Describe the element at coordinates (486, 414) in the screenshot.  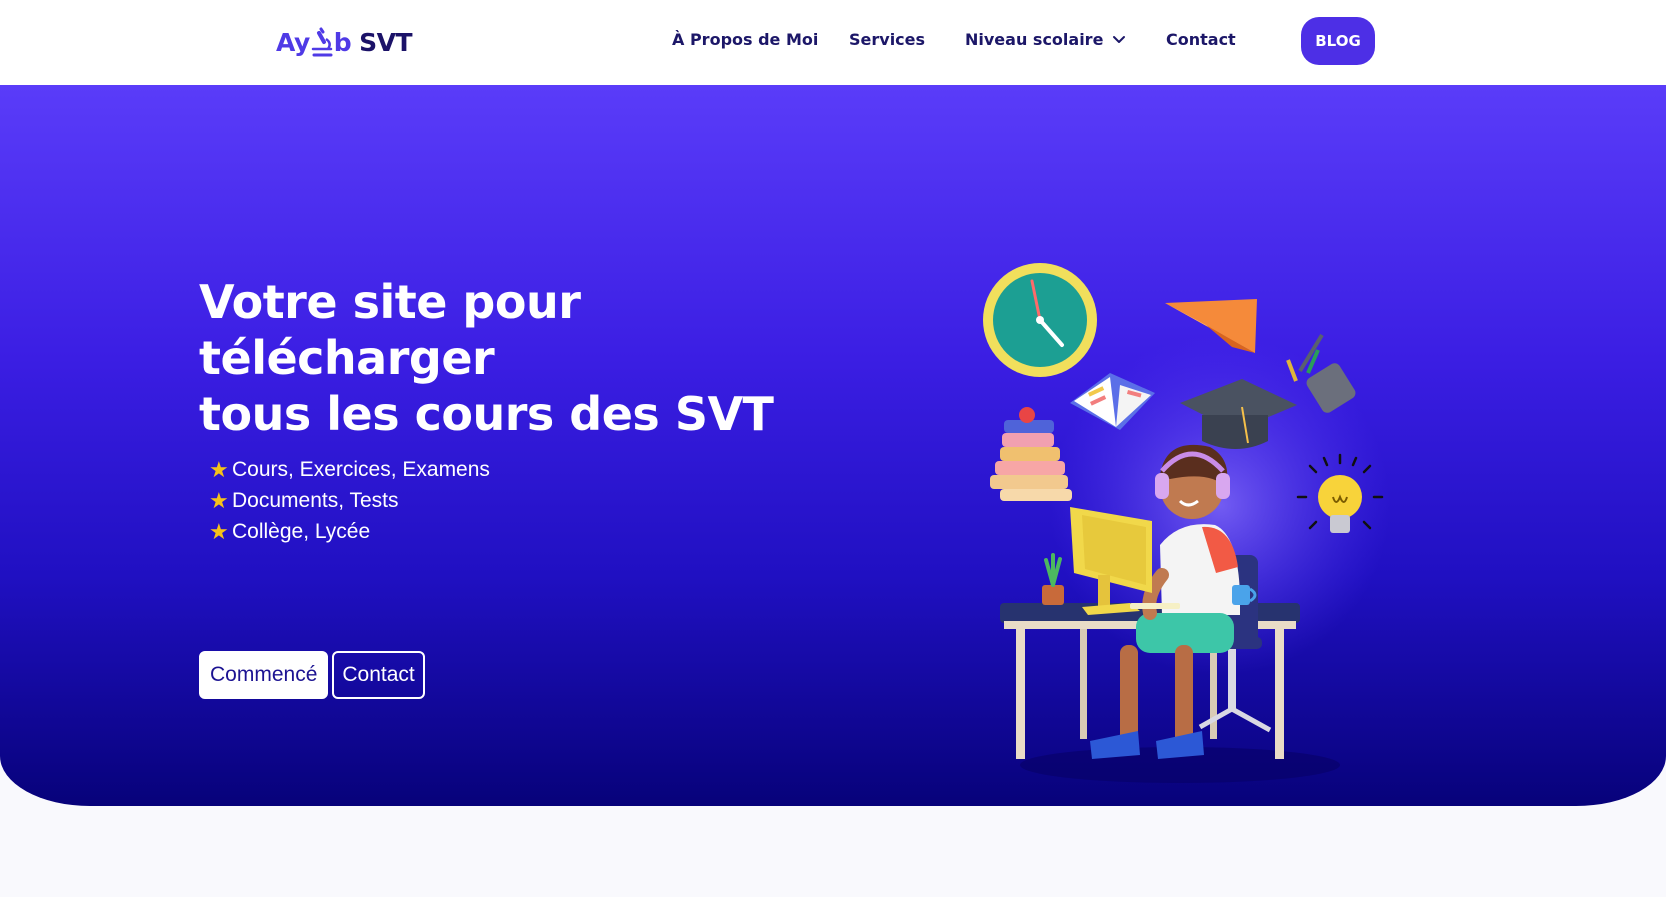
I see `hero-title-line-3: tous les cours des SVT` at that location.